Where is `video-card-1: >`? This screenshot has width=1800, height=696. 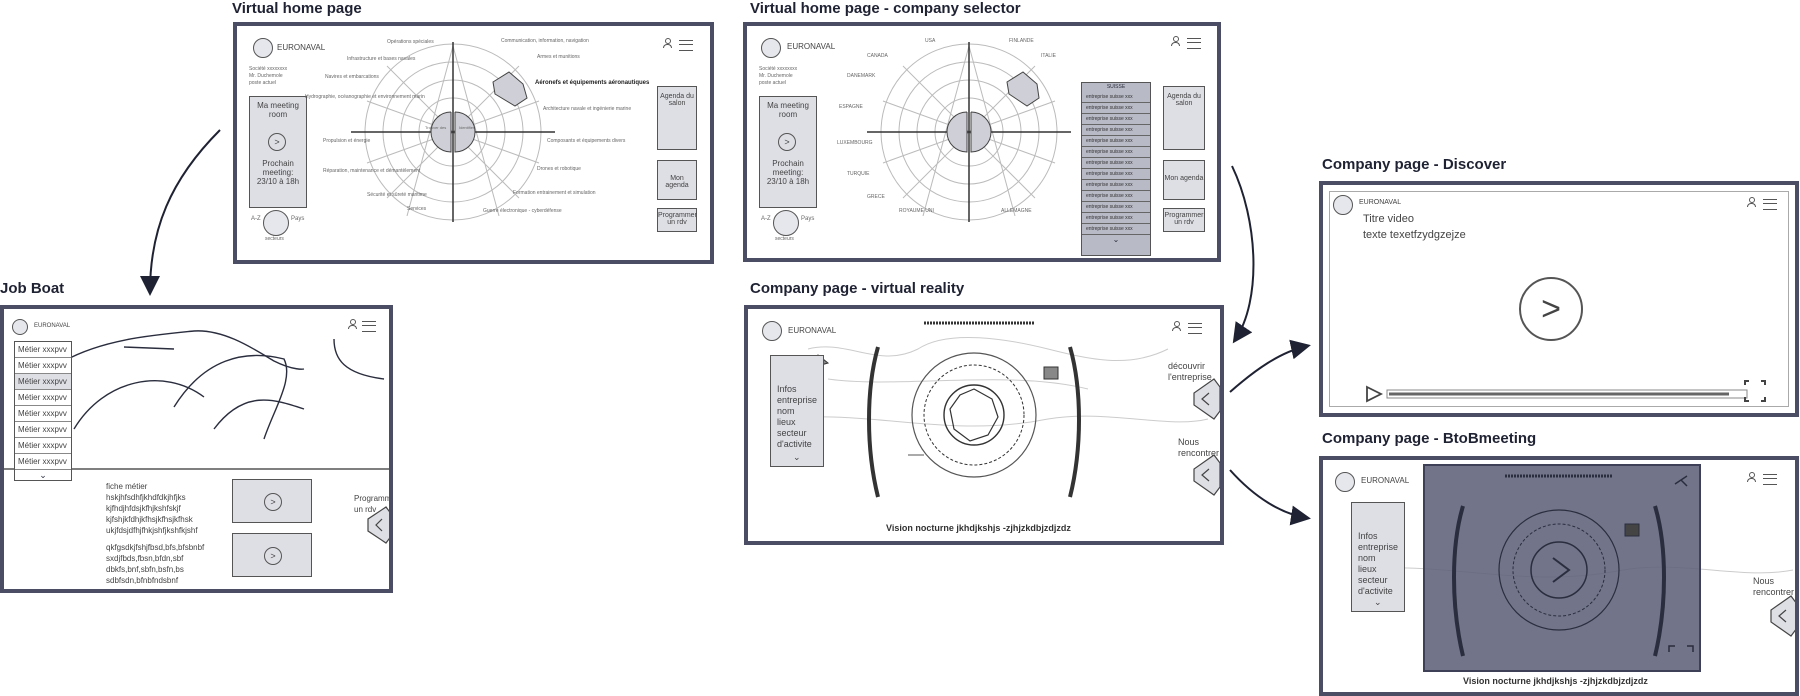 video-card-1: > is located at coordinates (272, 501).